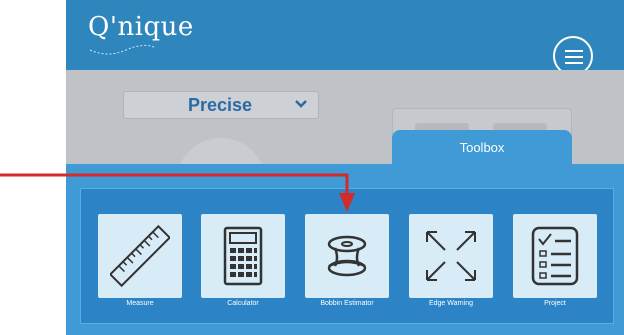 The width and height of the screenshot is (624, 335). I want to click on callout-arrow-icon, so click(177, 192).